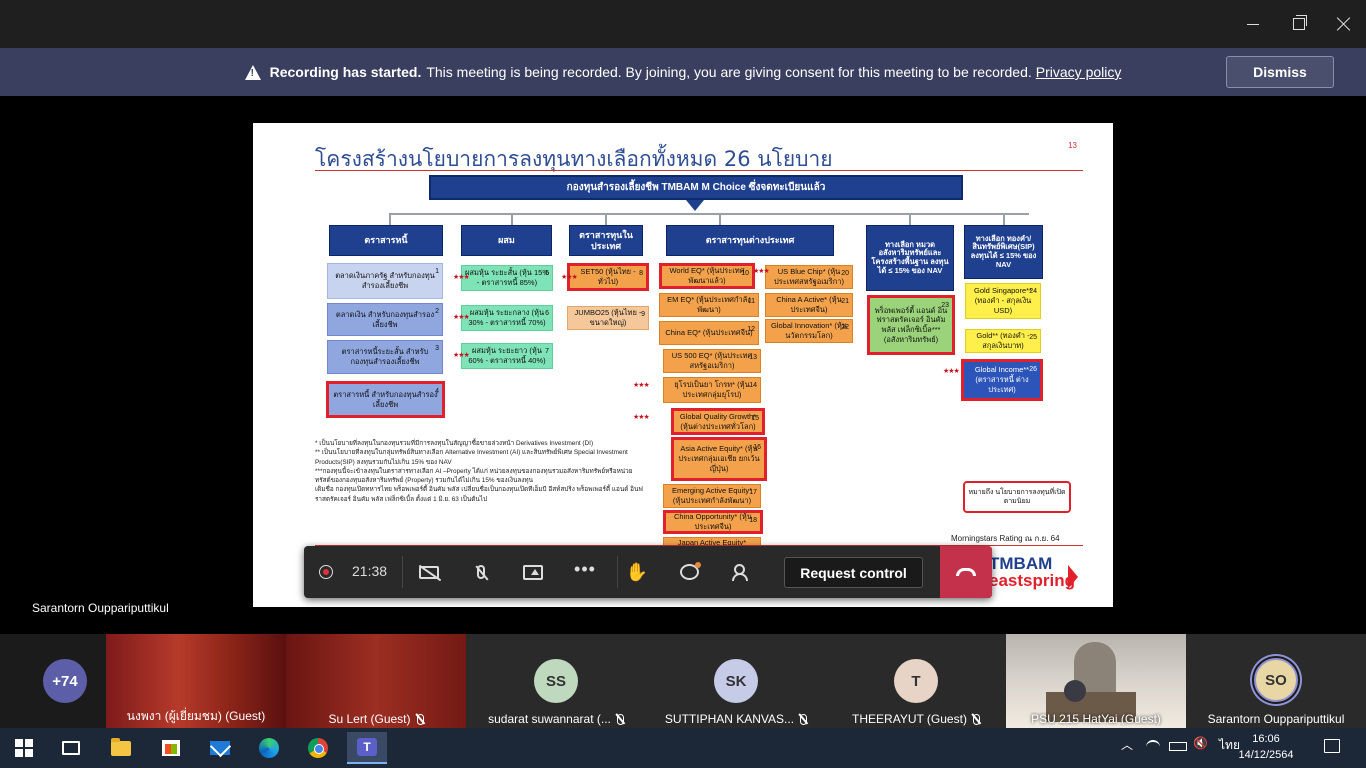 The width and height of the screenshot is (1366, 768). I want to click on edge-button, so click(269, 748).